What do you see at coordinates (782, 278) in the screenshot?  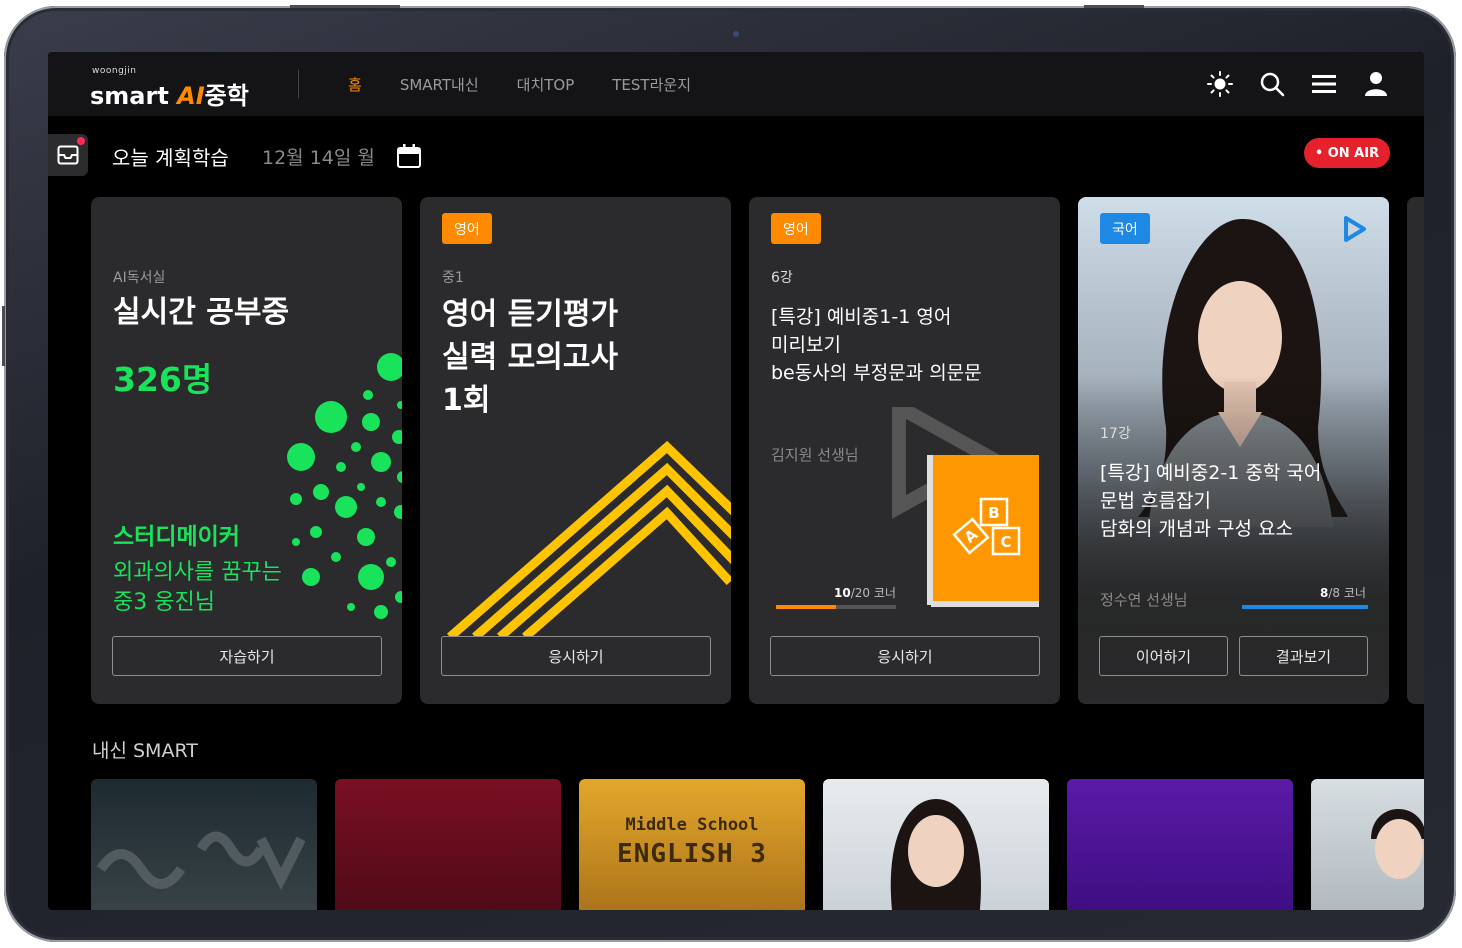 I see `card-subtitle: 6강` at bounding box center [782, 278].